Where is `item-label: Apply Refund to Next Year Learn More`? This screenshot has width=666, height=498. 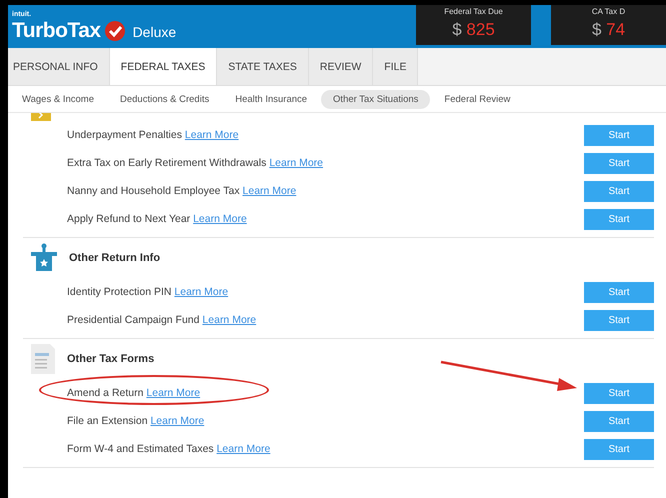
item-label: Apply Refund to Next Year Learn More is located at coordinates (157, 219).